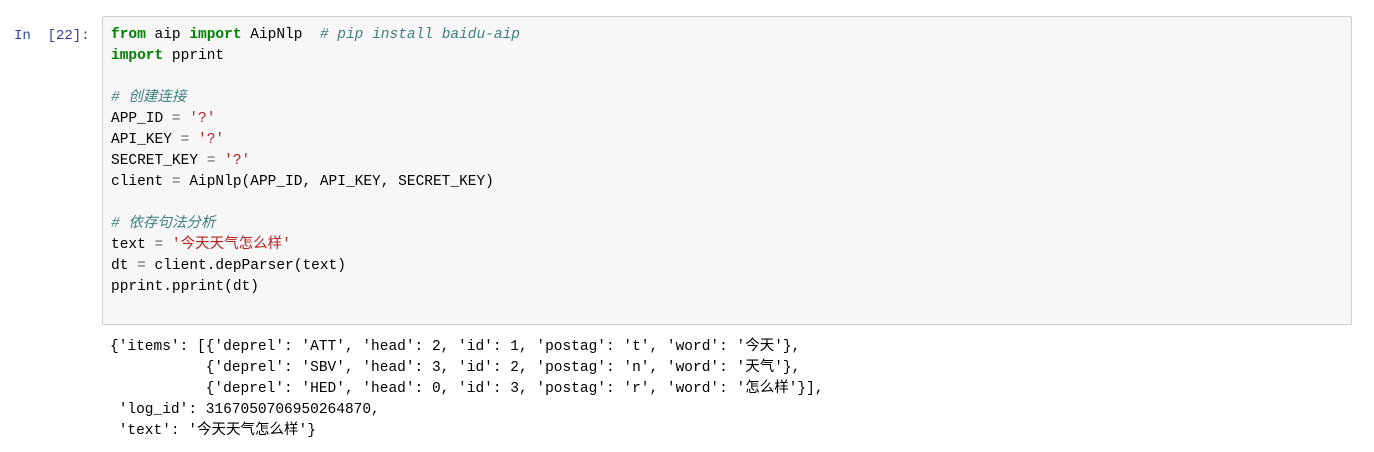 This screenshot has width=1374, height=452. Describe the element at coordinates (52, 36) in the screenshot. I see `input-prompt: In [22]:` at that location.